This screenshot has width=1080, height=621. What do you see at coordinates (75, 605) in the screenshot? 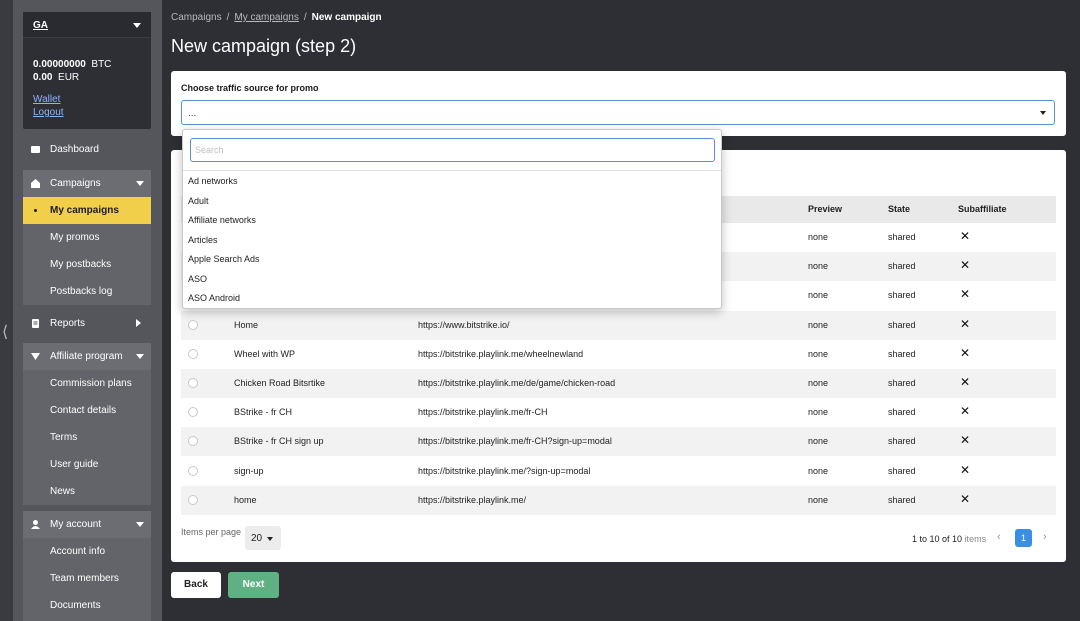
I see `sidebar-item-label: Documents` at bounding box center [75, 605].